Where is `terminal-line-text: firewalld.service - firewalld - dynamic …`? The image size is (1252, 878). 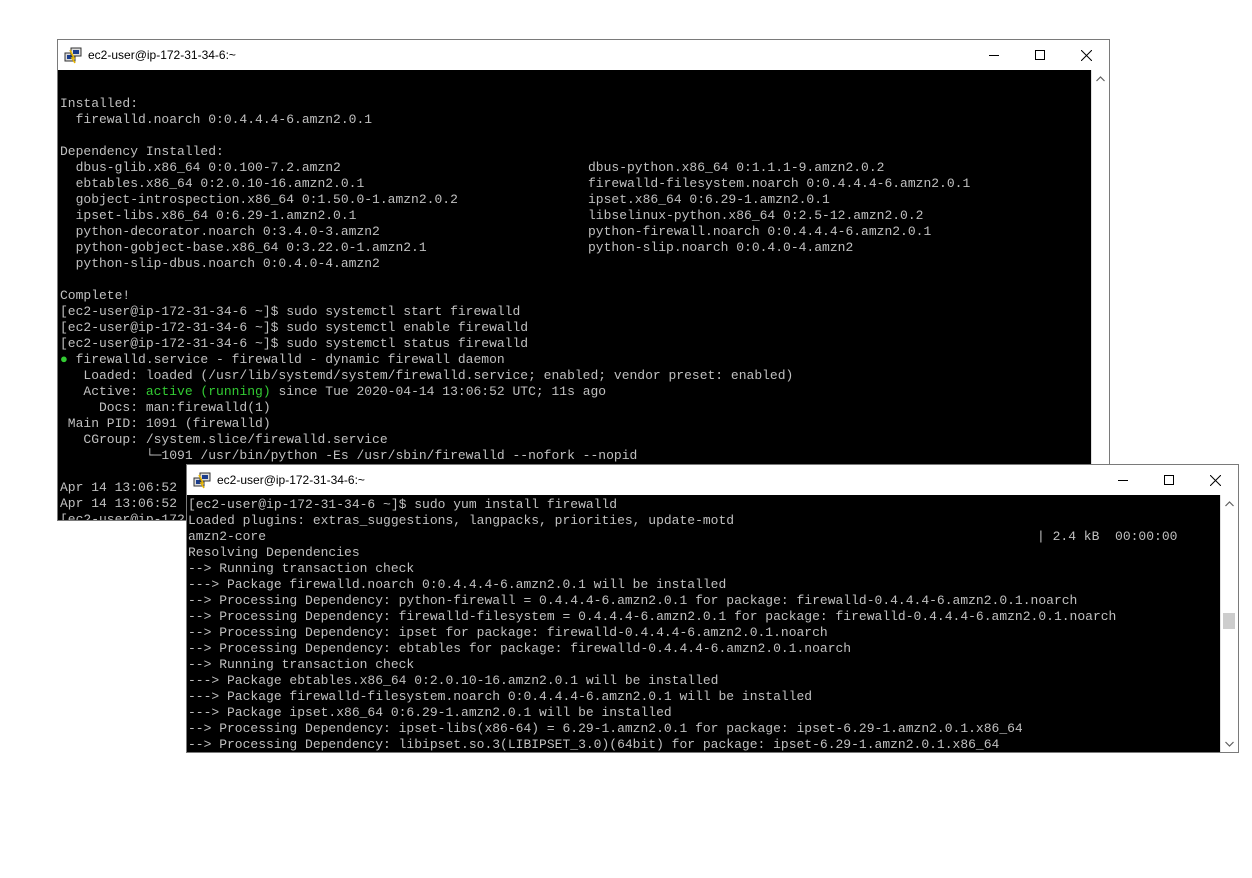 terminal-line-text: firewalld.service - firewalld - dynamic … is located at coordinates (286, 359).